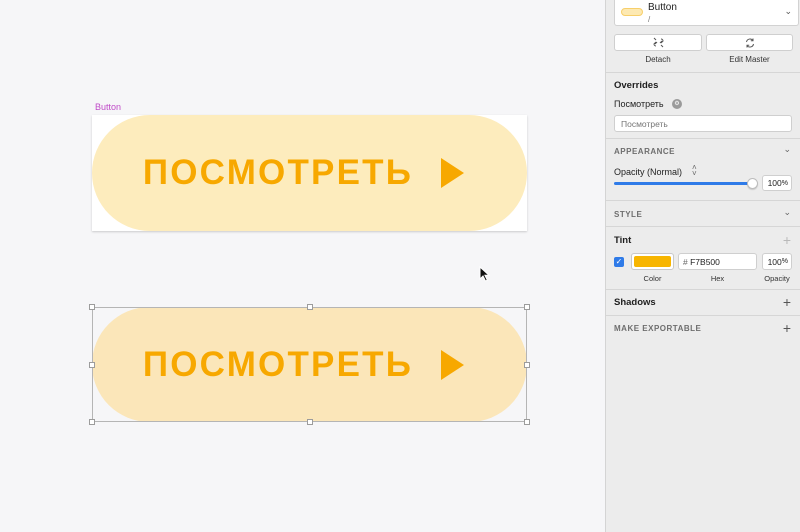 This screenshot has width=800, height=532. What do you see at coordinates (652, 278) in the screenshot?
I see `tint-color-caption: Color` at bounding box center [652, 278].